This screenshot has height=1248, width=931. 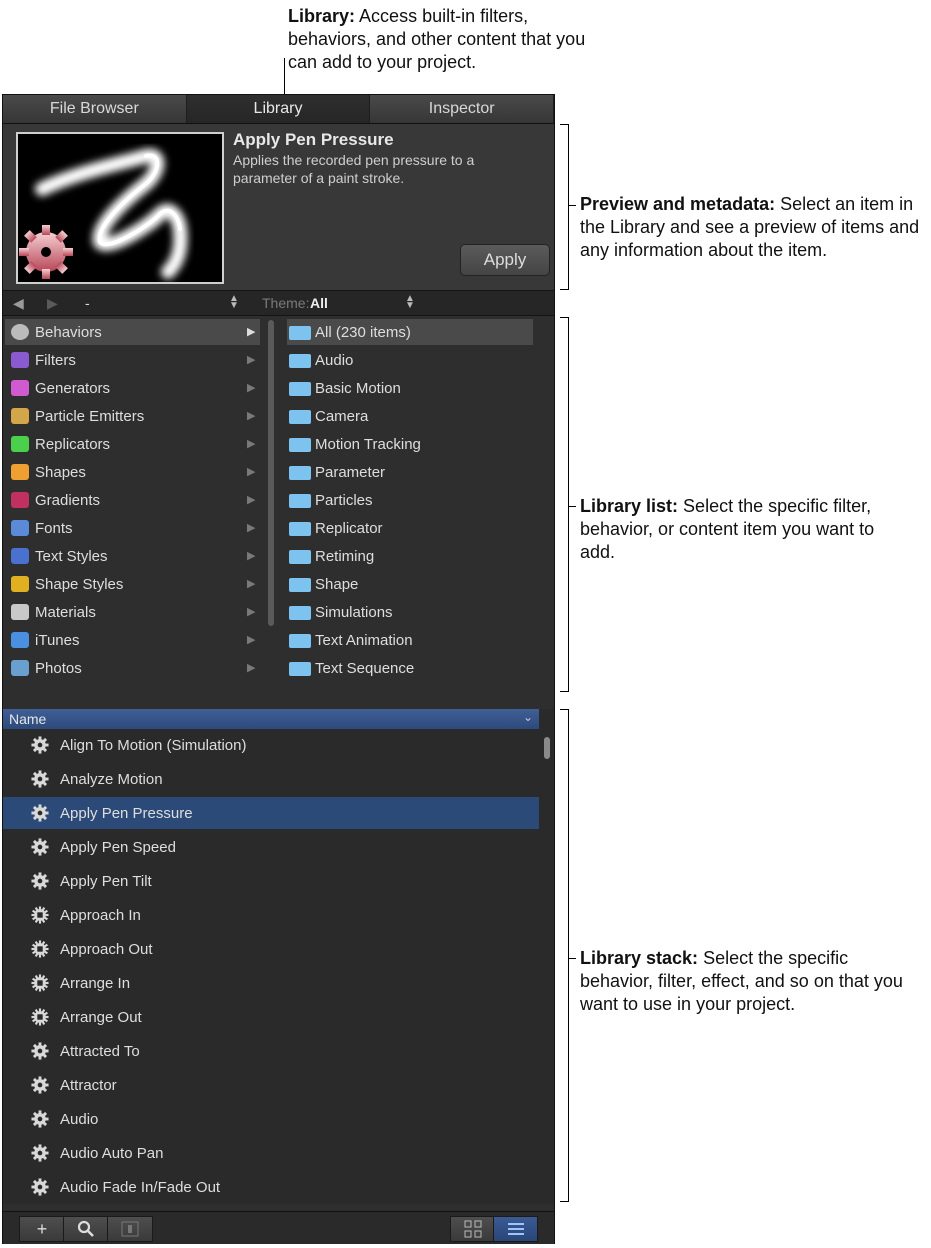 What do you see at coordinates (271, 1085) in the screenshot?
I see `stack-item: Attractor` at bounding box center [271, 1085].